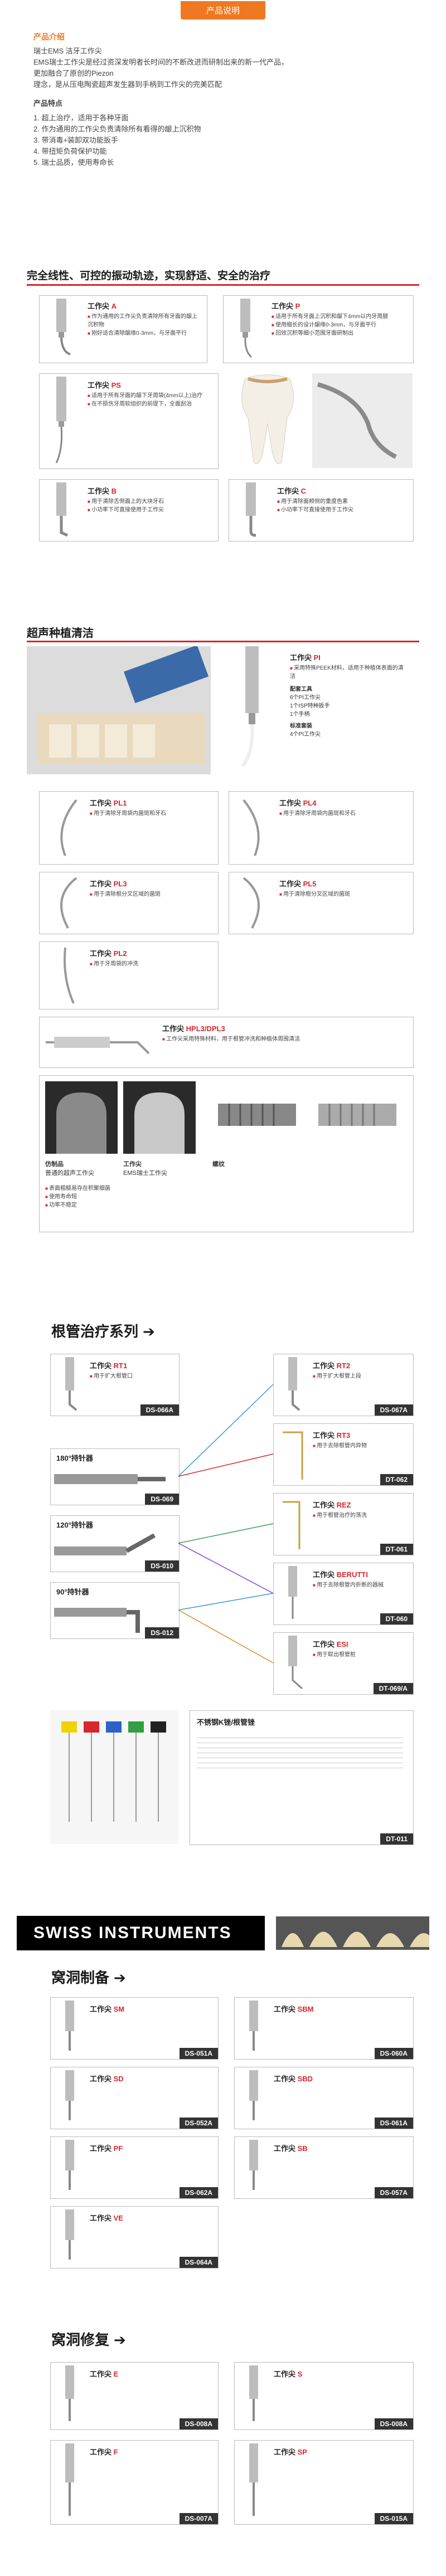 The width and height of the screenshot is (446, 2576). What do you see at coordinates (300, 714) in the screenshot?
I see `pi-kit-item: 1个手柄` at bounding box center [300, 714].